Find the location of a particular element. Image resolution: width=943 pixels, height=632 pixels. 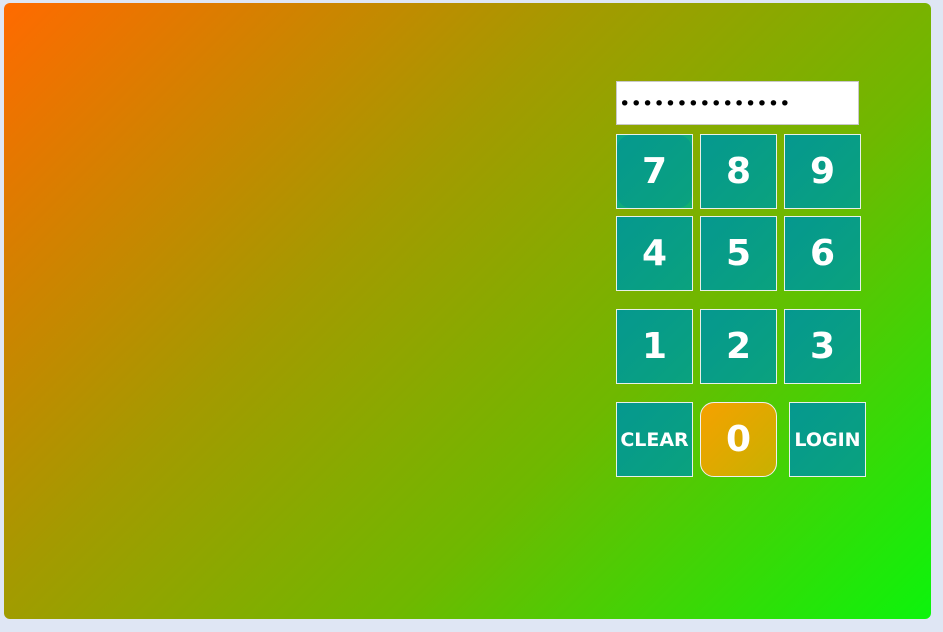

key-9-label: 9 is located at coordinates (822, 171).